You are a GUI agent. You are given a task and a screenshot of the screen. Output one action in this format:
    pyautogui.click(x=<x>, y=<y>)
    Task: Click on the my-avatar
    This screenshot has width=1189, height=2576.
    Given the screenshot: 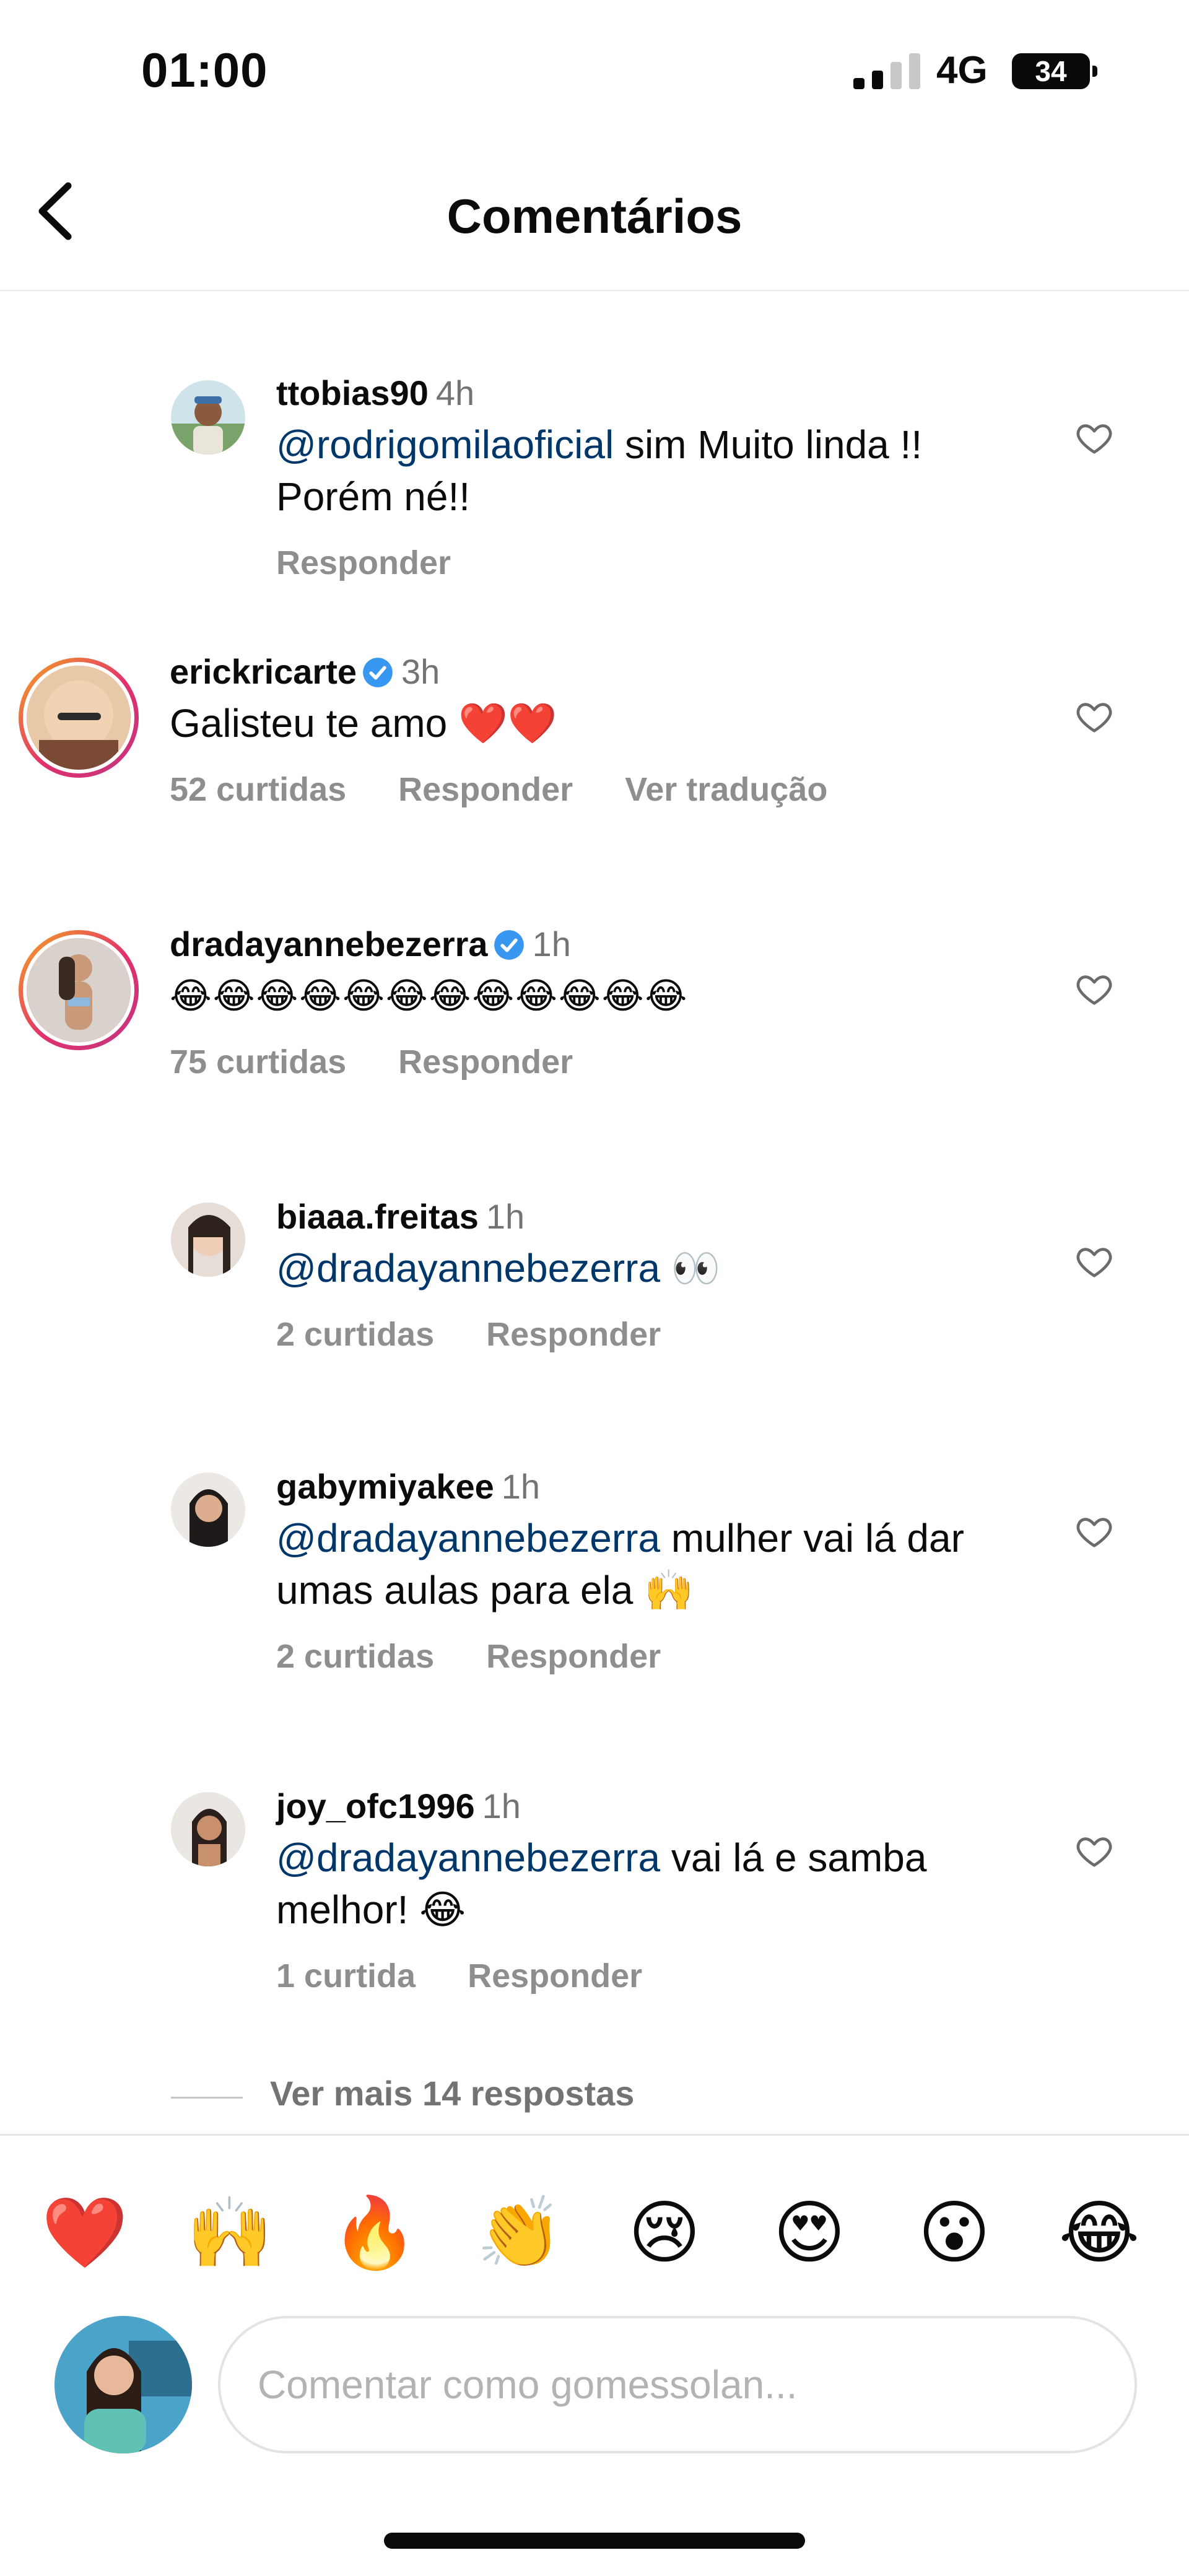 What is the action you would take?
    pyautogui.click(x=123, y=2384)
    